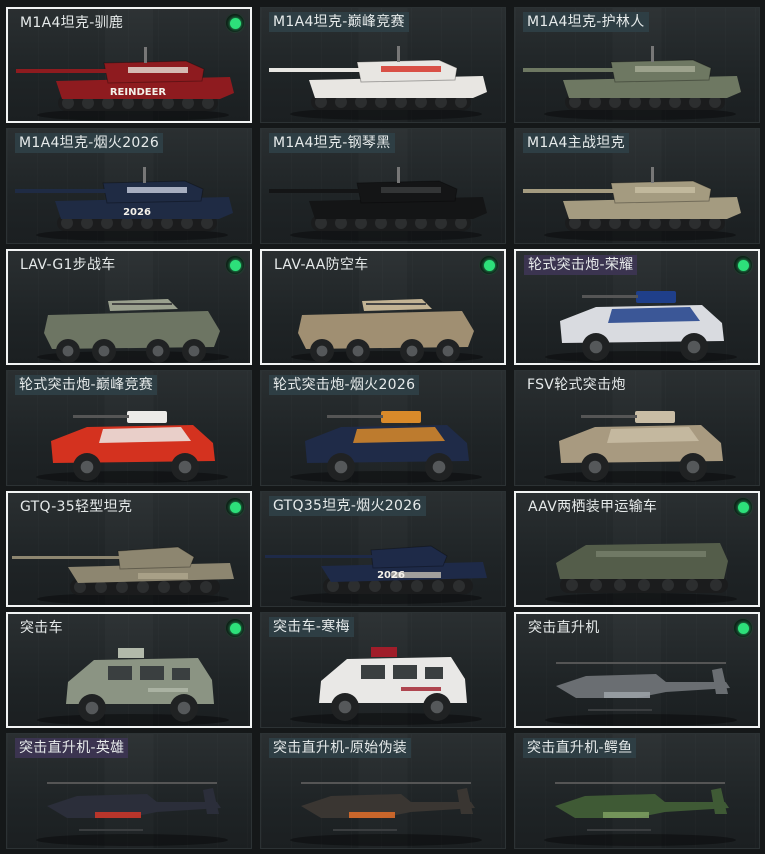 The height and width of the screenshot is (854, 765). What do you see at coordinates (383, 65) in the screenshot?
I see `vehicle-card: M1A4坦克-巅峰竞赛` at bounding box center [383, 65].